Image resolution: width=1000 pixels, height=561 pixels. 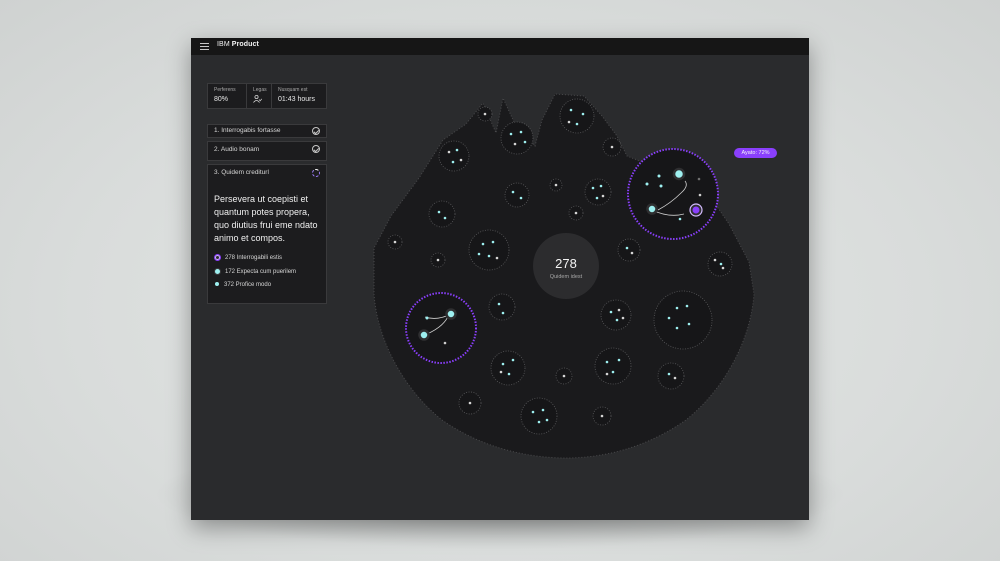 What do you see at coordinates (696, 210) in the screenshot?
I see `selected-node-core` at bounding box center [696, 210].